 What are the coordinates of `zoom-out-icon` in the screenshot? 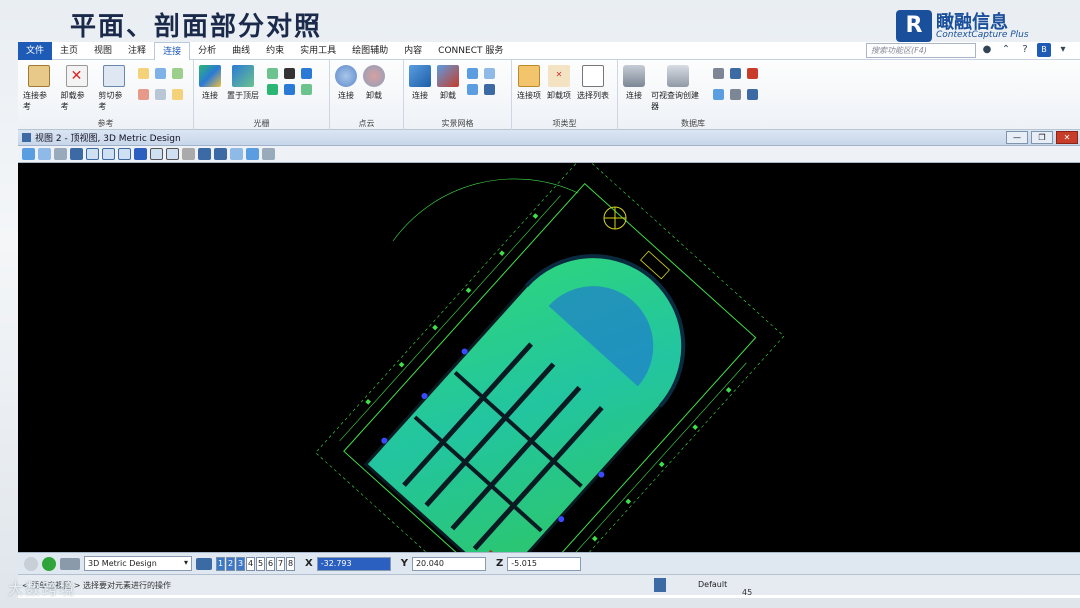 It's located at (108, 154).